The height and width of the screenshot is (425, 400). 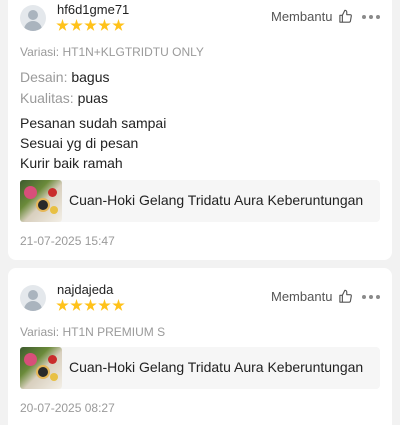 What do you see at coordinates (85, 289) in the screenshot?
I see `reviewer-username: najdajeda` at bounding box center [85, 289].